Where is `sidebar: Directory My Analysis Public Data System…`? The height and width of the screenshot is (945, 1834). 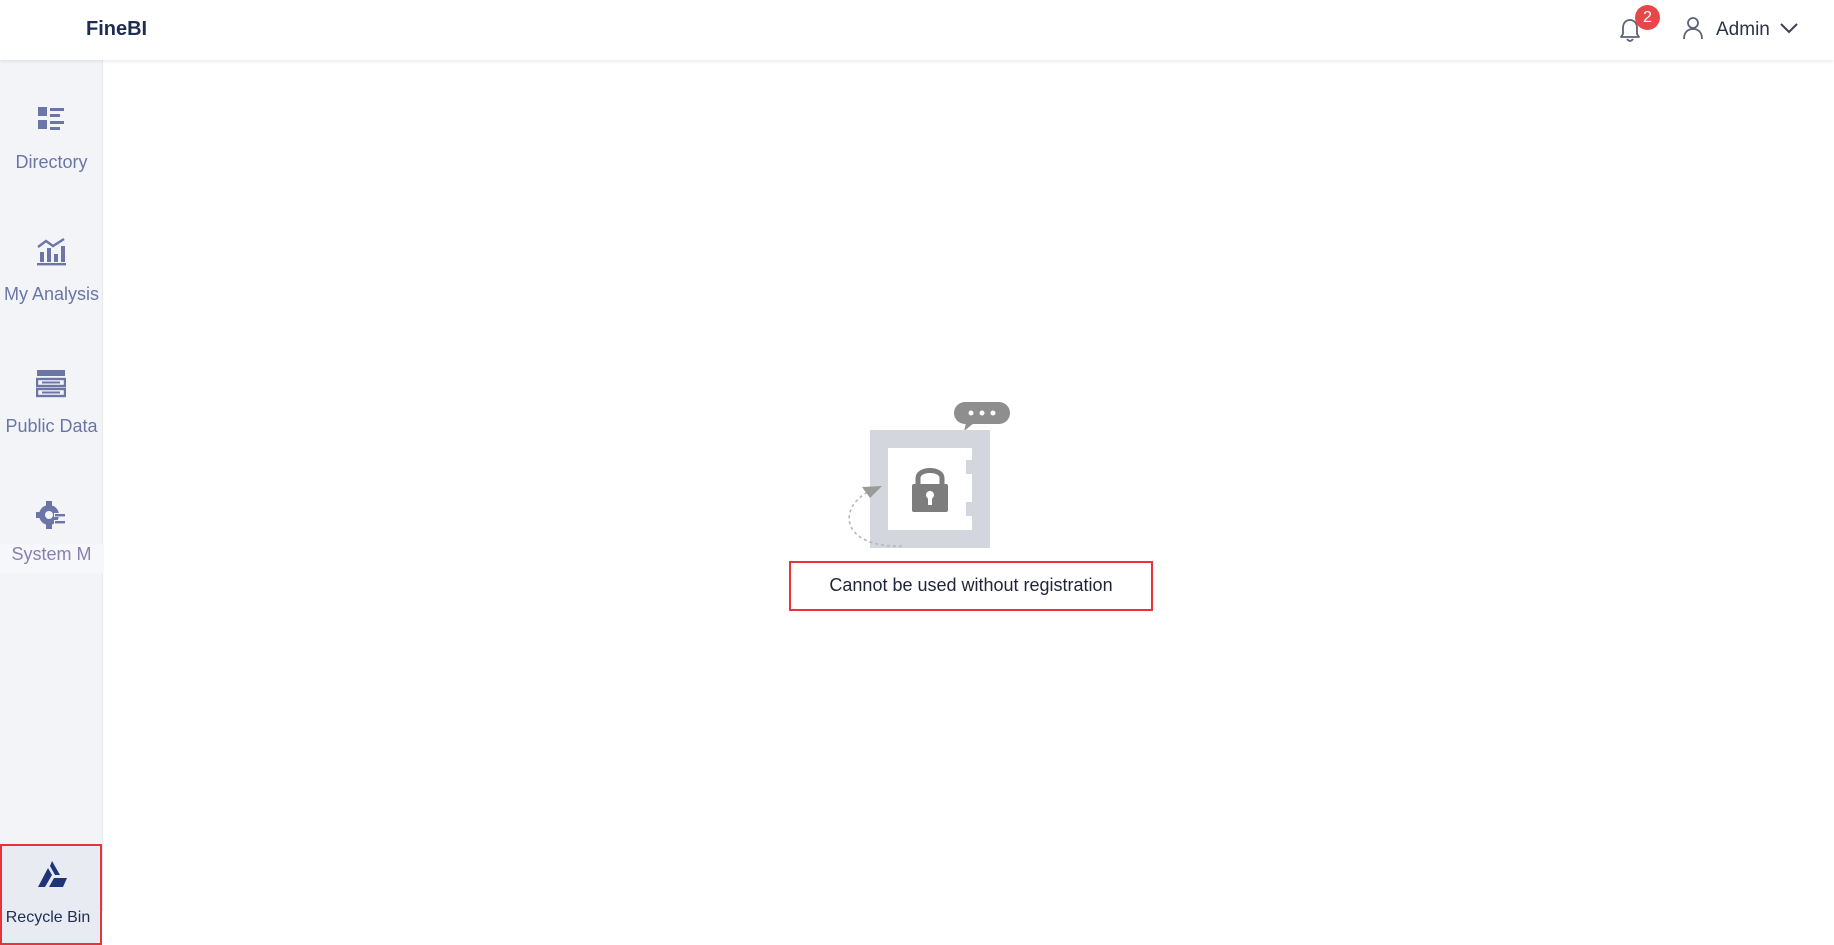
sidebar: Directory My Analysis Public Data System… is located at coordinates (59, 502).